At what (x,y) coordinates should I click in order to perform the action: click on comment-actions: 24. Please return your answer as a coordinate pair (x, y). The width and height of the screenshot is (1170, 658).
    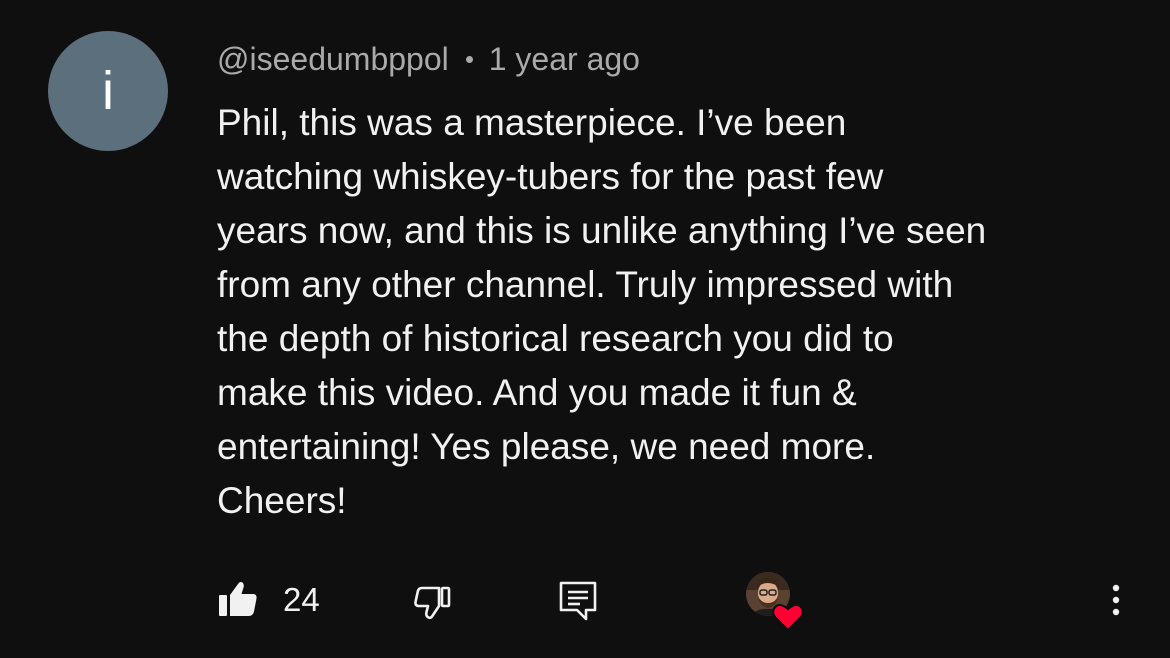
    Looking at the image, I should click on (585, 601).